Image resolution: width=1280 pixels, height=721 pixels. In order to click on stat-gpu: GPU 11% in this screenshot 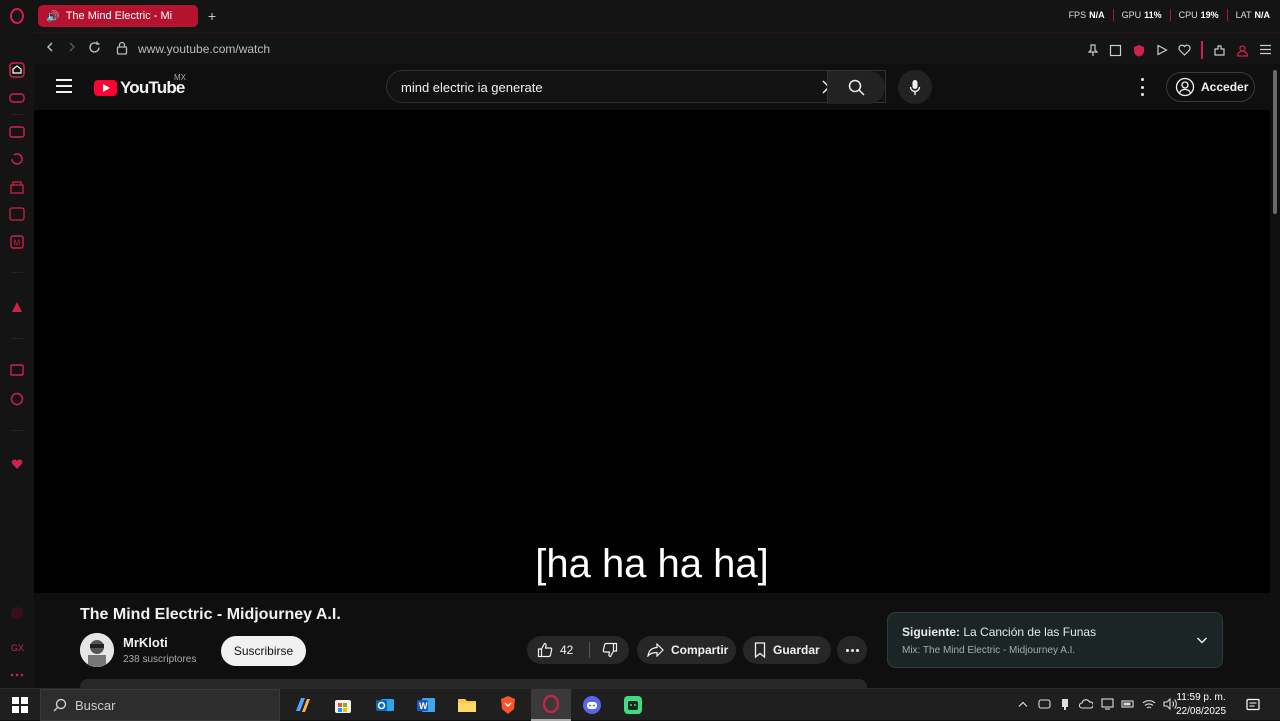, I will do `click(1141, 15)`.